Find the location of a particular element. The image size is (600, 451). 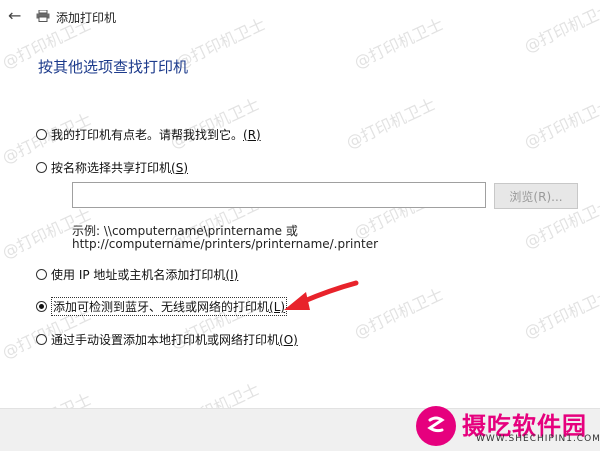

option-manual-settings: 通过手动设置添加本地打印机或网络打印机 (O) is located at coordinates (167, 339).